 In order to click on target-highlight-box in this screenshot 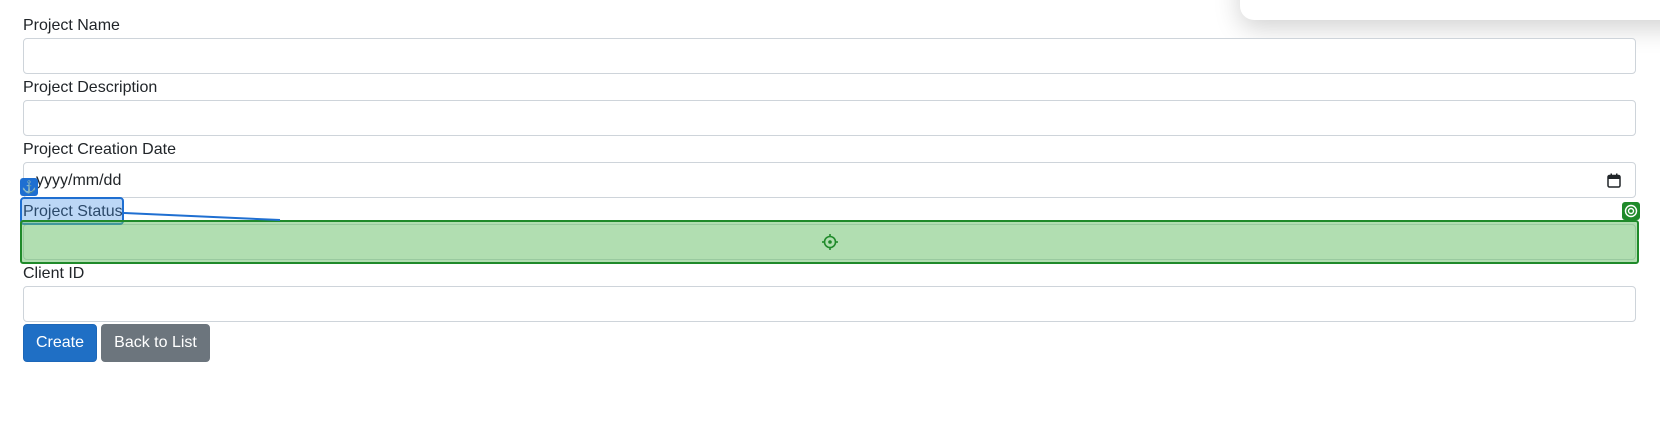, I will do `click(829, 242)`.